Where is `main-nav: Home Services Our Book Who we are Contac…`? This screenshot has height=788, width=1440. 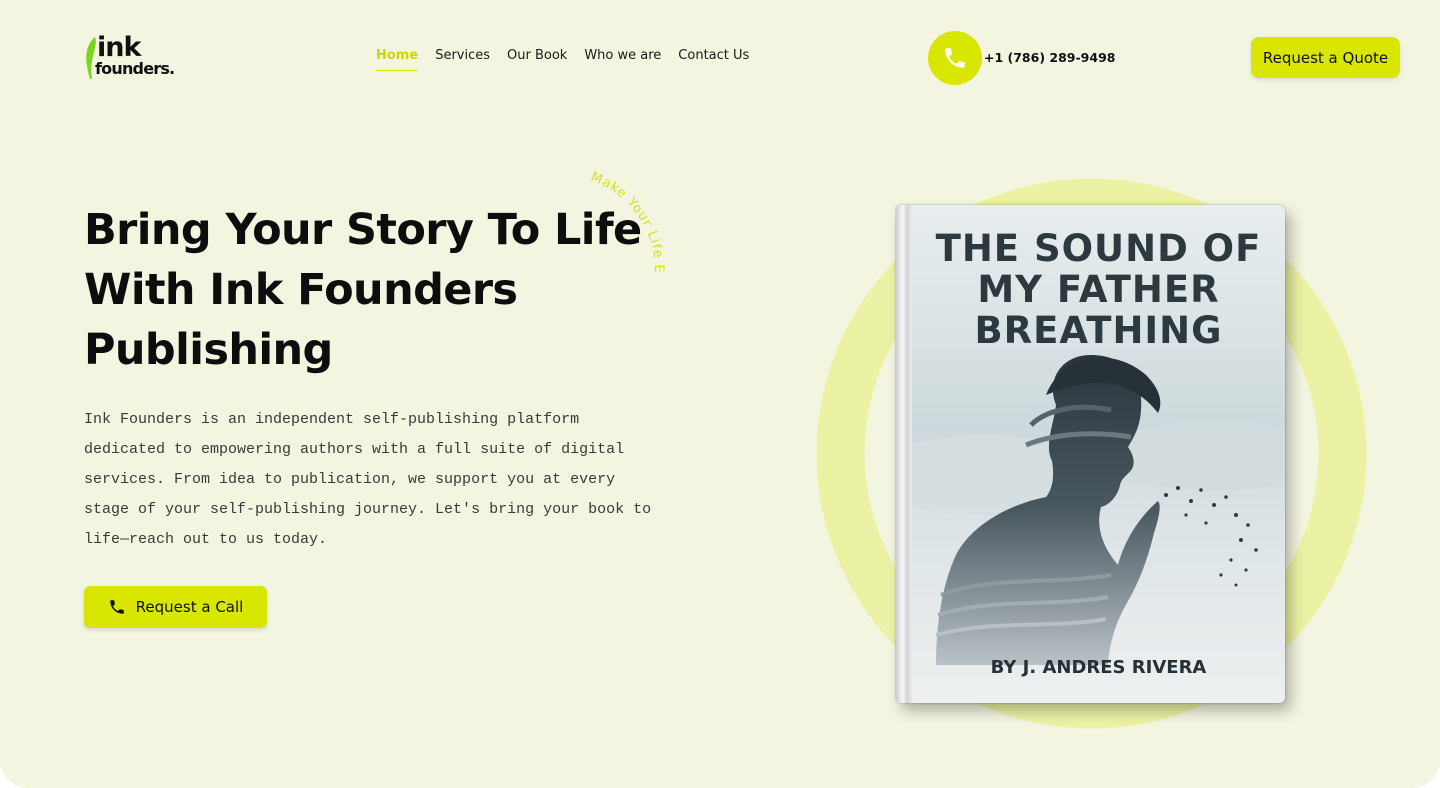 main-nav: Home Services Our Book Who we are Contac… is located at coordinates (562, 59).